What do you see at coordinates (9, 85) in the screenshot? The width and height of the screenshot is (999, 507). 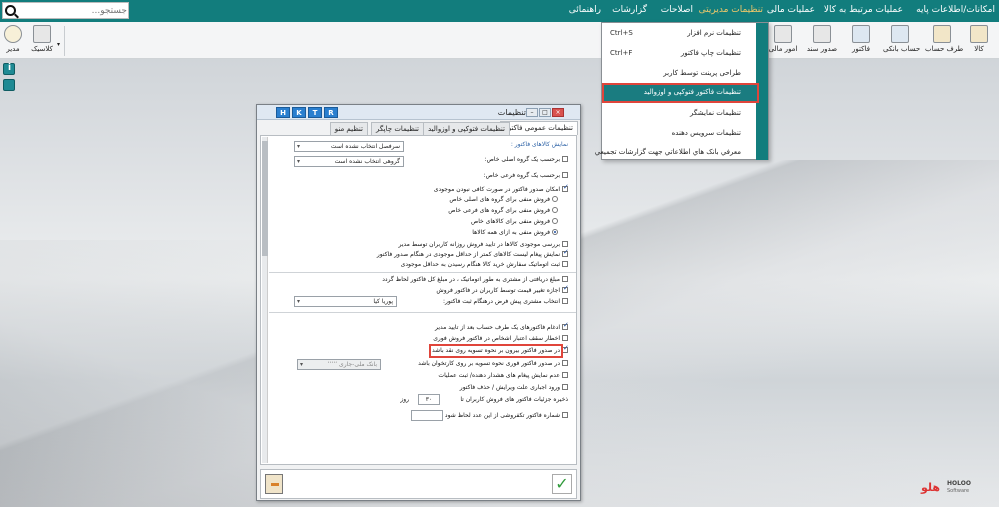 I see `user-panel-icon` at bounding box center [9, 85].